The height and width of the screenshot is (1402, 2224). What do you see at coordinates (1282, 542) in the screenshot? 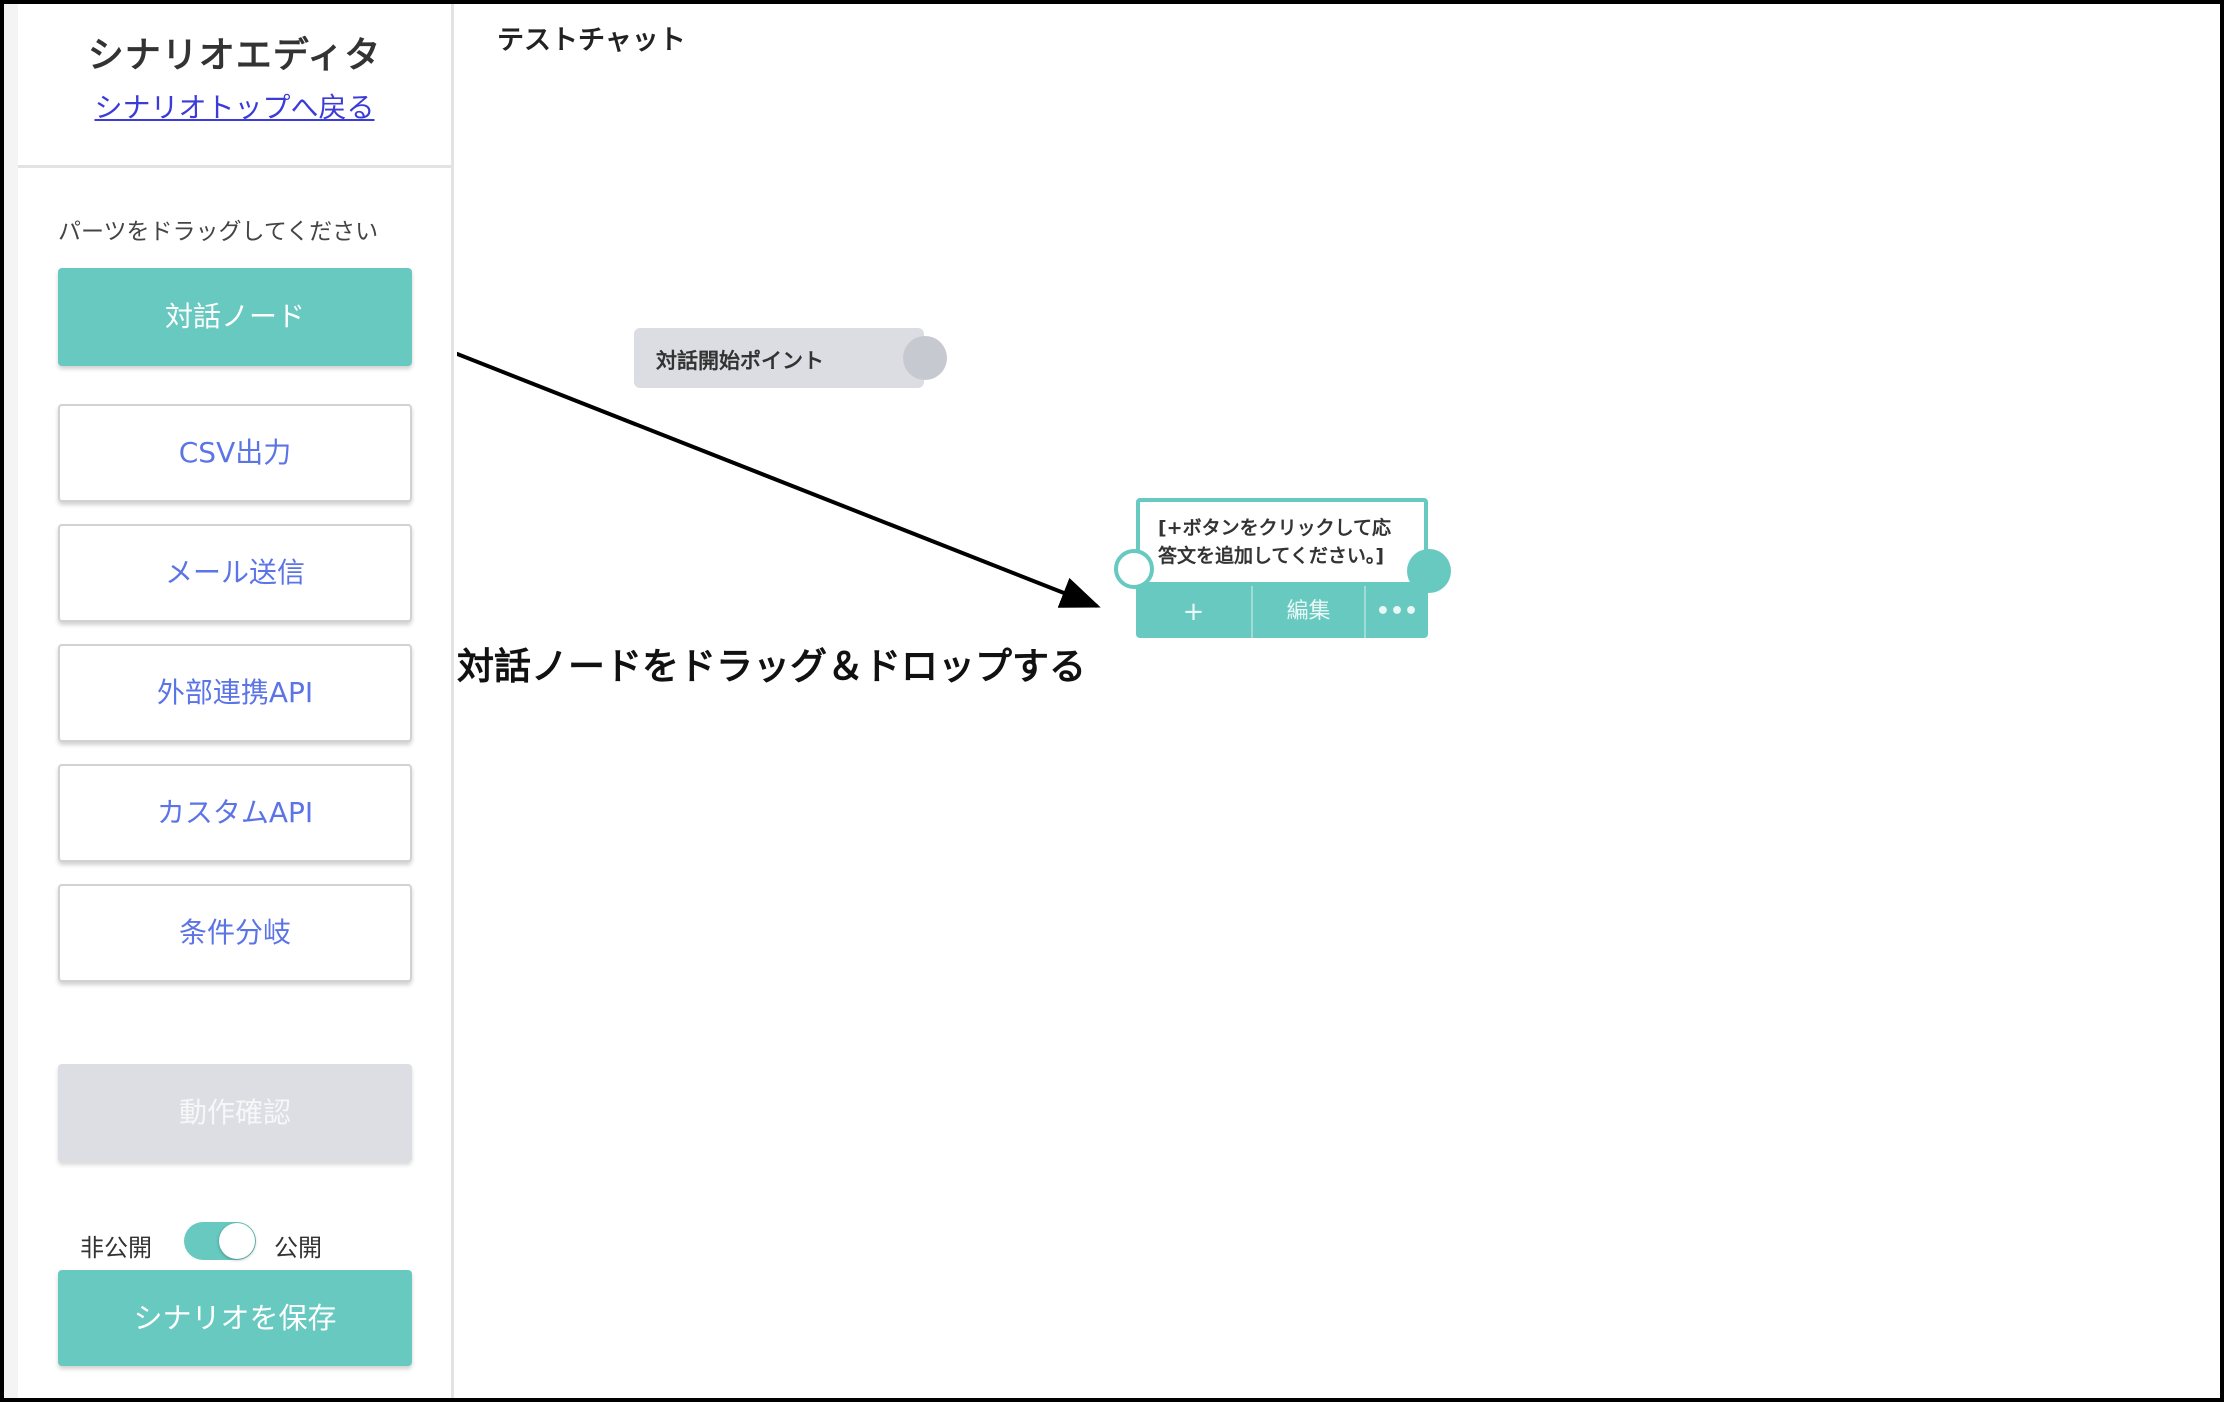
I see `dialogue-node-body: [+ボタンをクリックして応 答文を追加してください。]` at bounding box center [1282, 542].